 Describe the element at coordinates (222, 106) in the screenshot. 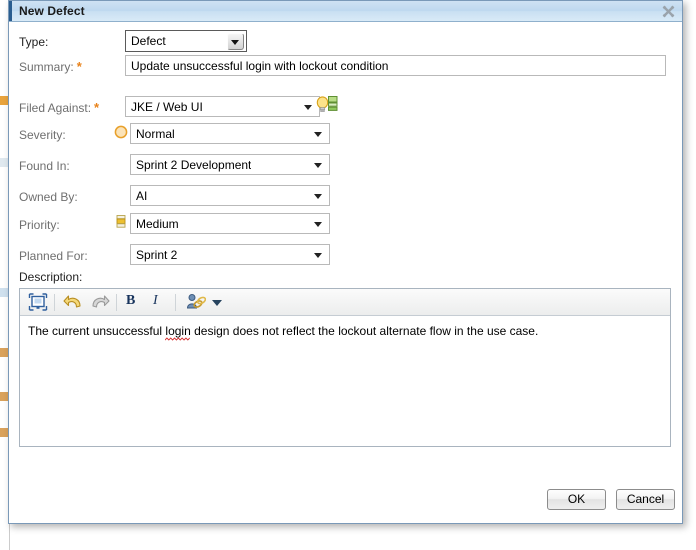

I see `filed-against-select: JKE / Web UI` at that location.